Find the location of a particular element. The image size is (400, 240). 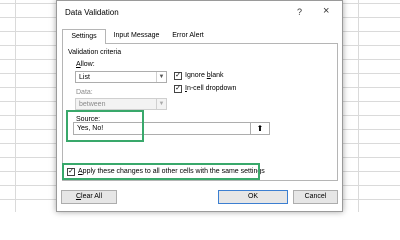

title-bar: Data Validation ? × is located at coordinates (199, 12).